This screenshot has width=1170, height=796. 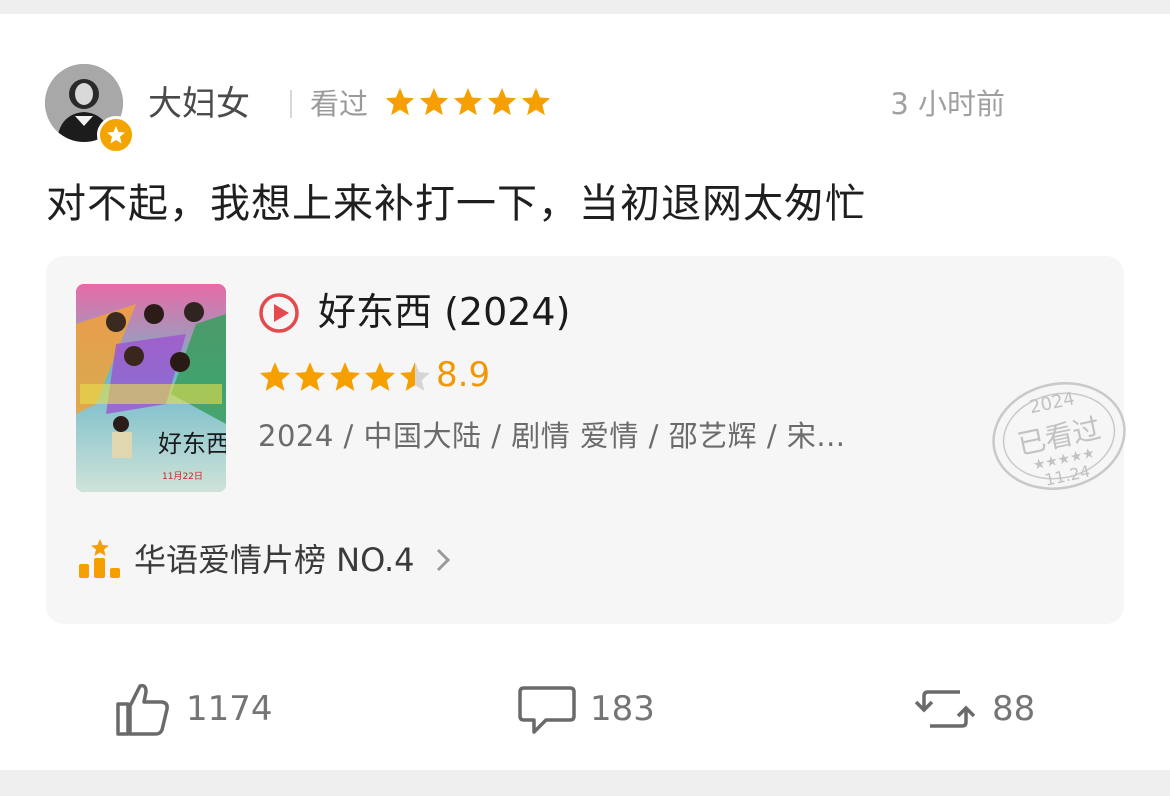 I want to click on film-title: 好东西 (2024), so click(x=444, y=312).